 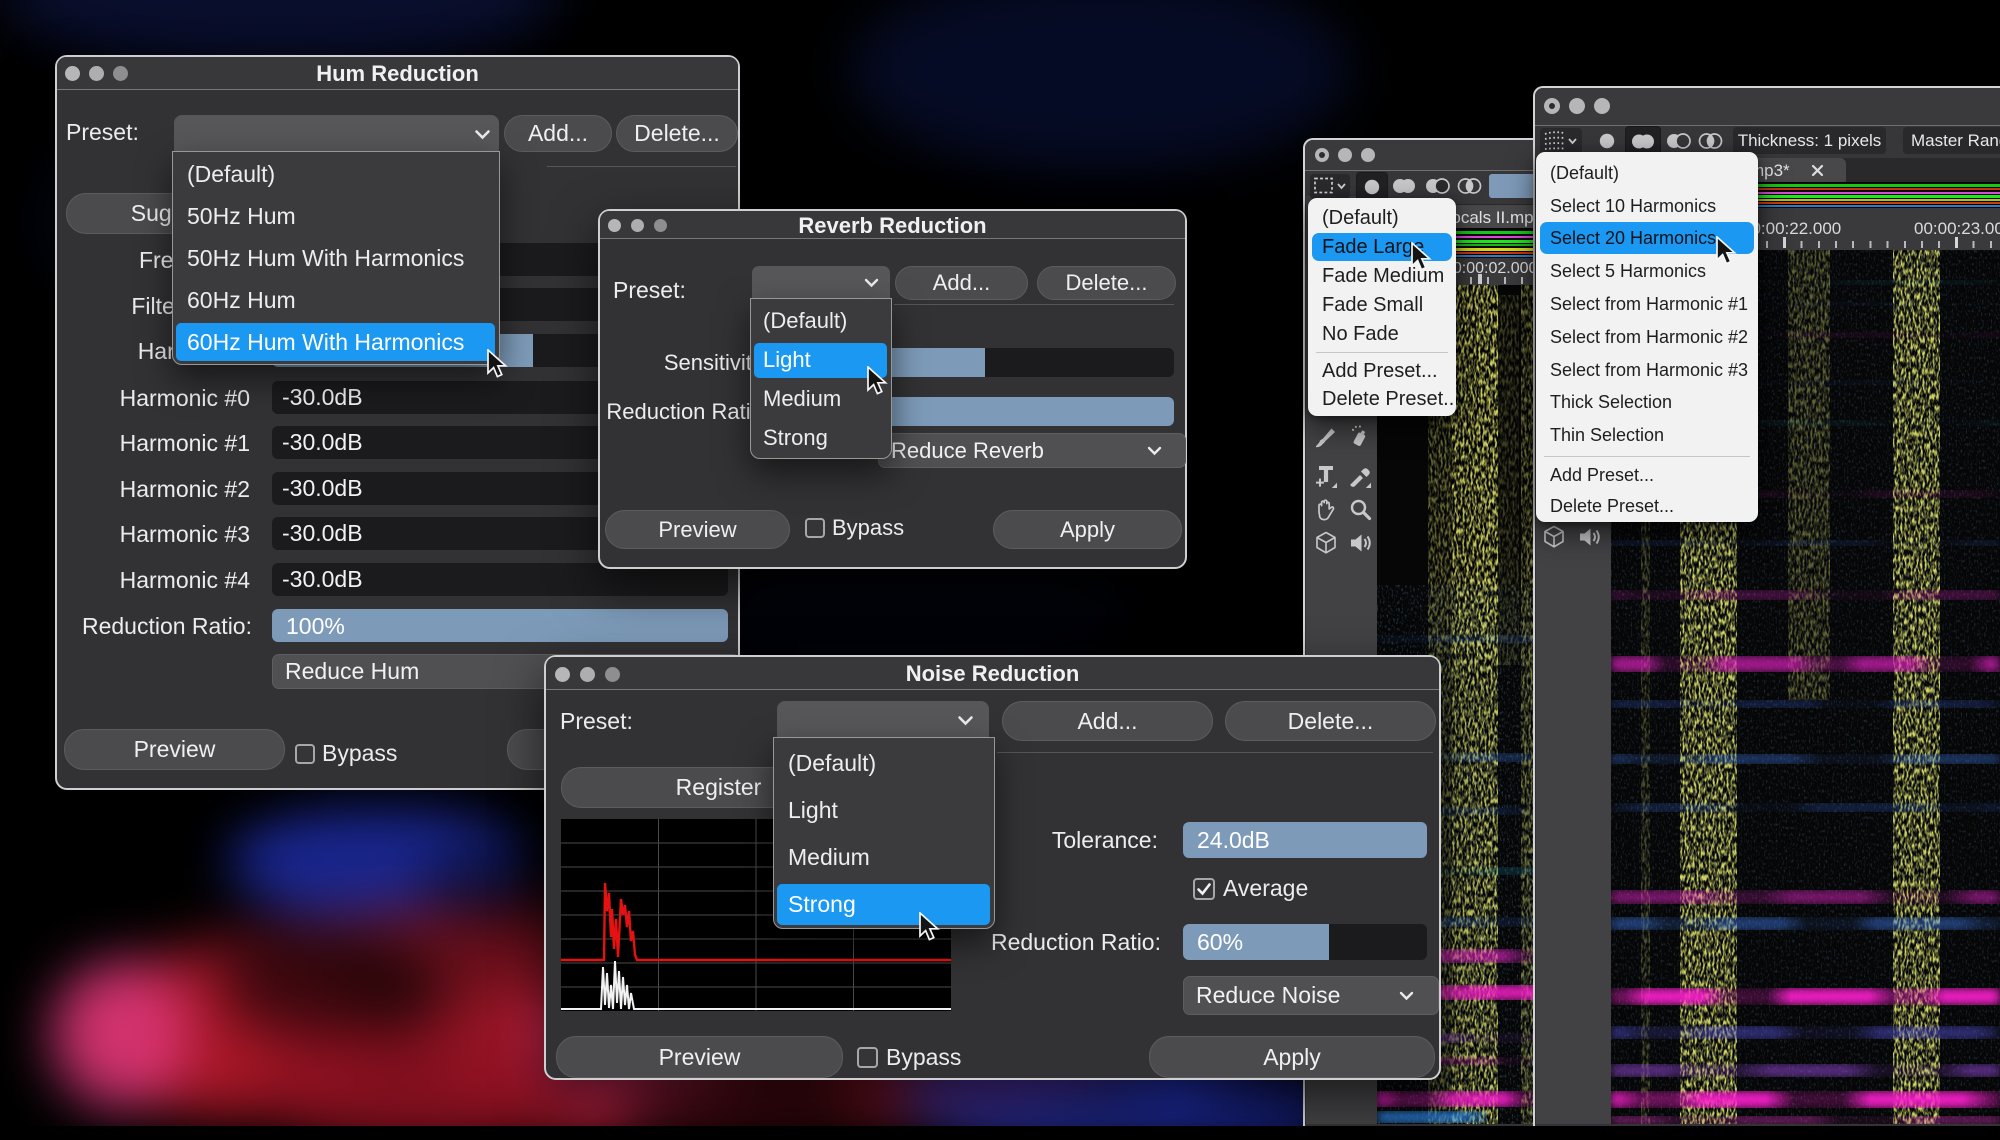 What do you see at coordinates (660, 225) in the screenshot?
I see `reverb-zoom-button` at bounding box center [660, 225].